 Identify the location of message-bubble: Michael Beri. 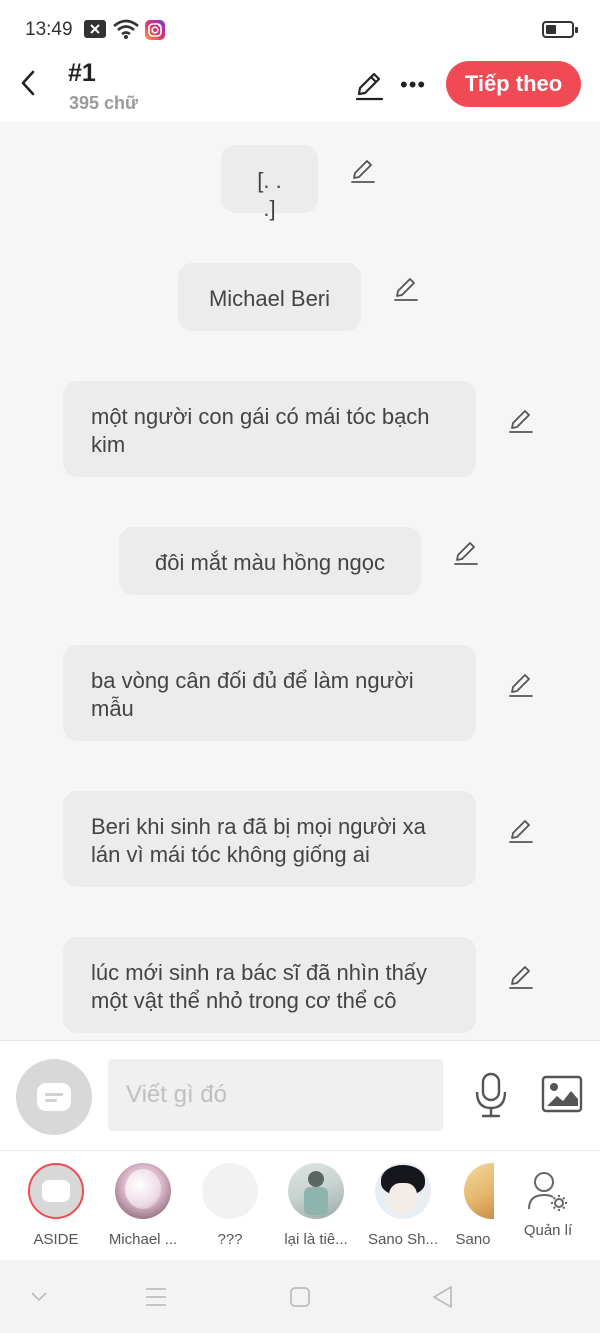
(269, 297).